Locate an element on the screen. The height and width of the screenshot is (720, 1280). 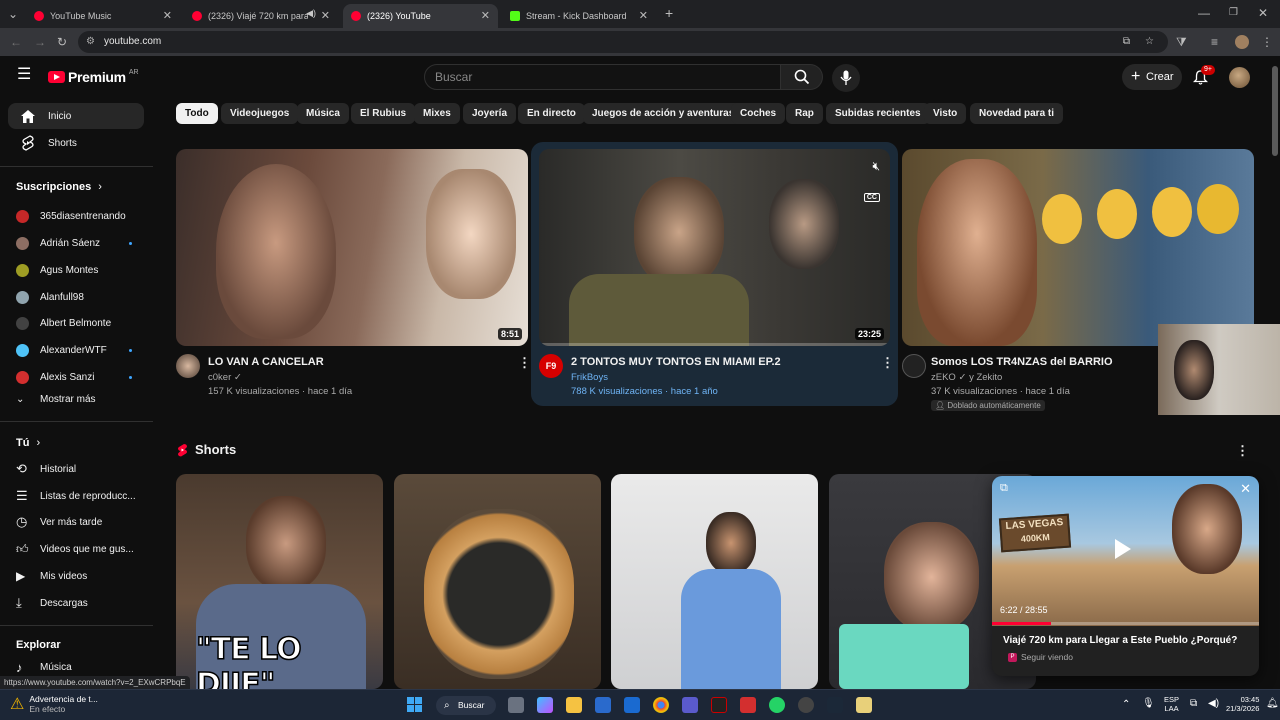
chrome-icon is located at coordinates (661, 705).